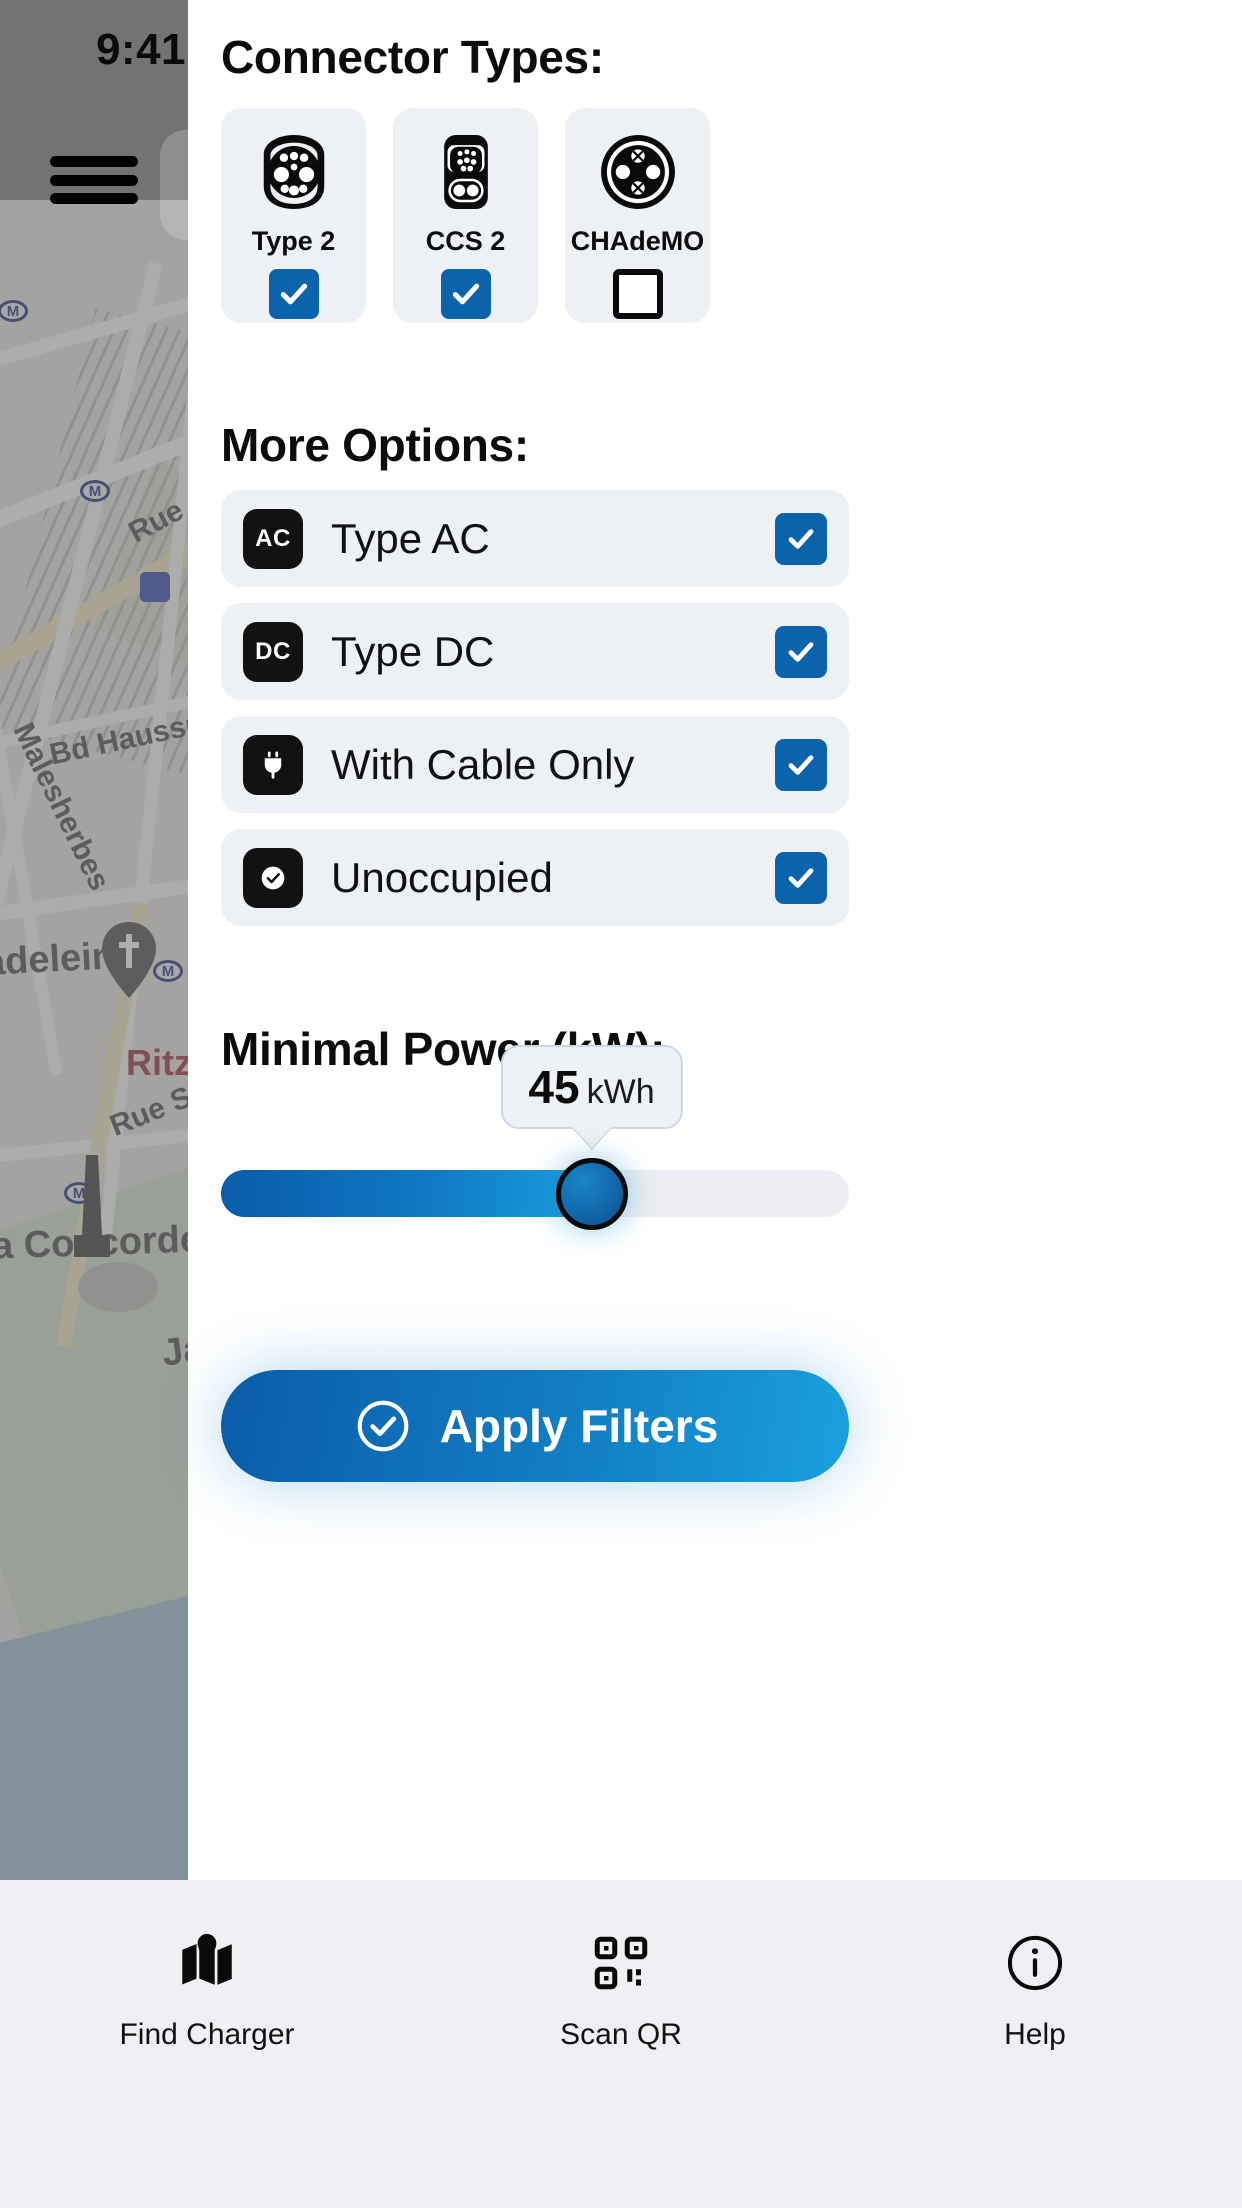  What do you see at coordinates (413, 651) in the screenshot?
I see `option-label-type-dc: Type DC` at bounding box center [413, 651].